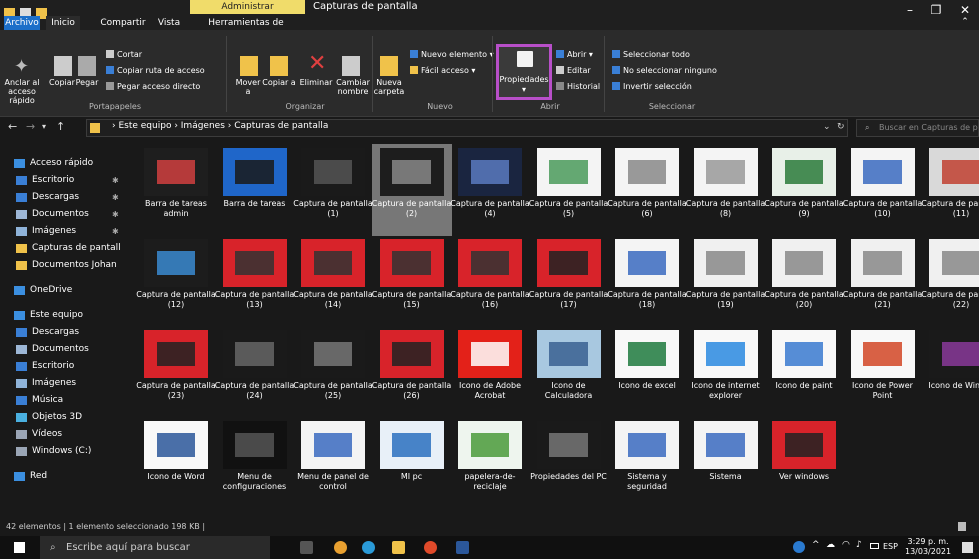  I want to click on windows-start-icon, so click(19, 547).